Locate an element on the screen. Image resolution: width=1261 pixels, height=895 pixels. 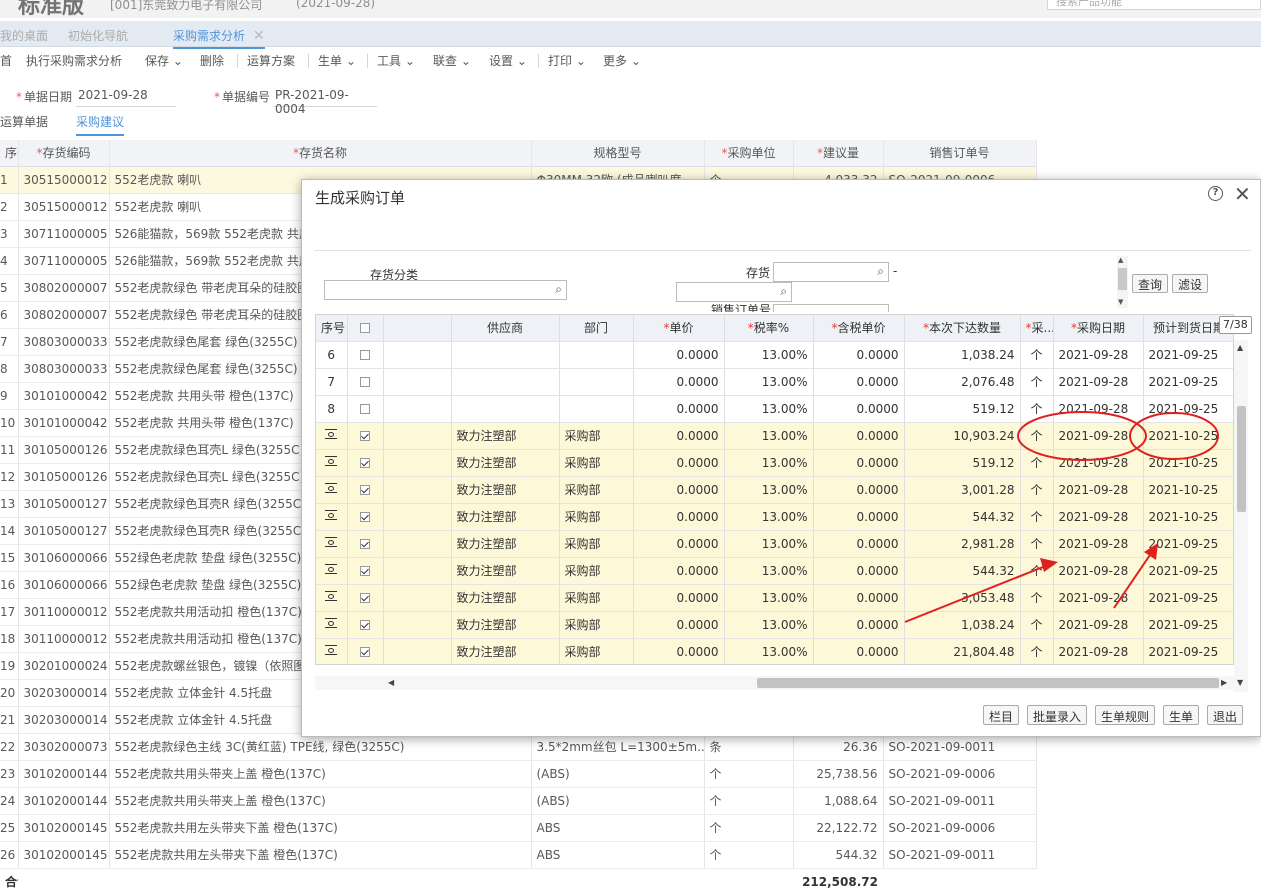
select-all-checkbox is located at coordinates (365, 328).